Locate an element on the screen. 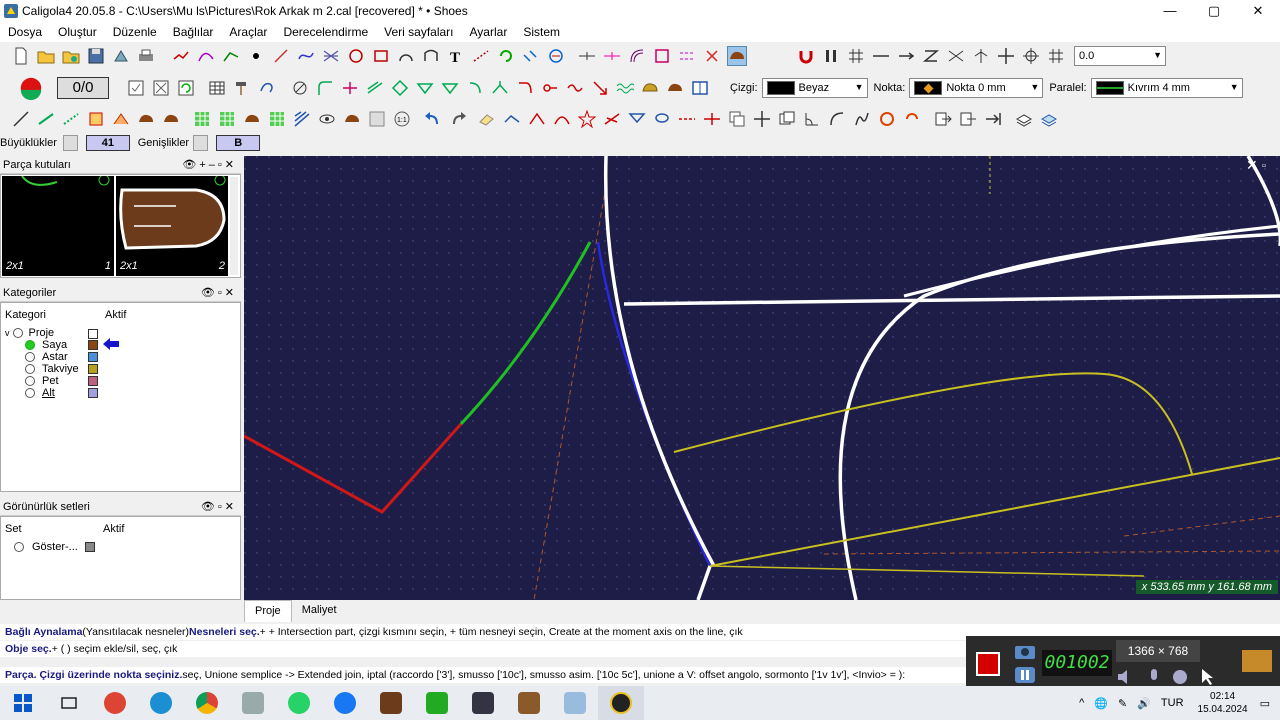 Image resolution: width=1280 pixels, height=720 pixels. move-arrows-icon is located at coordinates (762, 119).